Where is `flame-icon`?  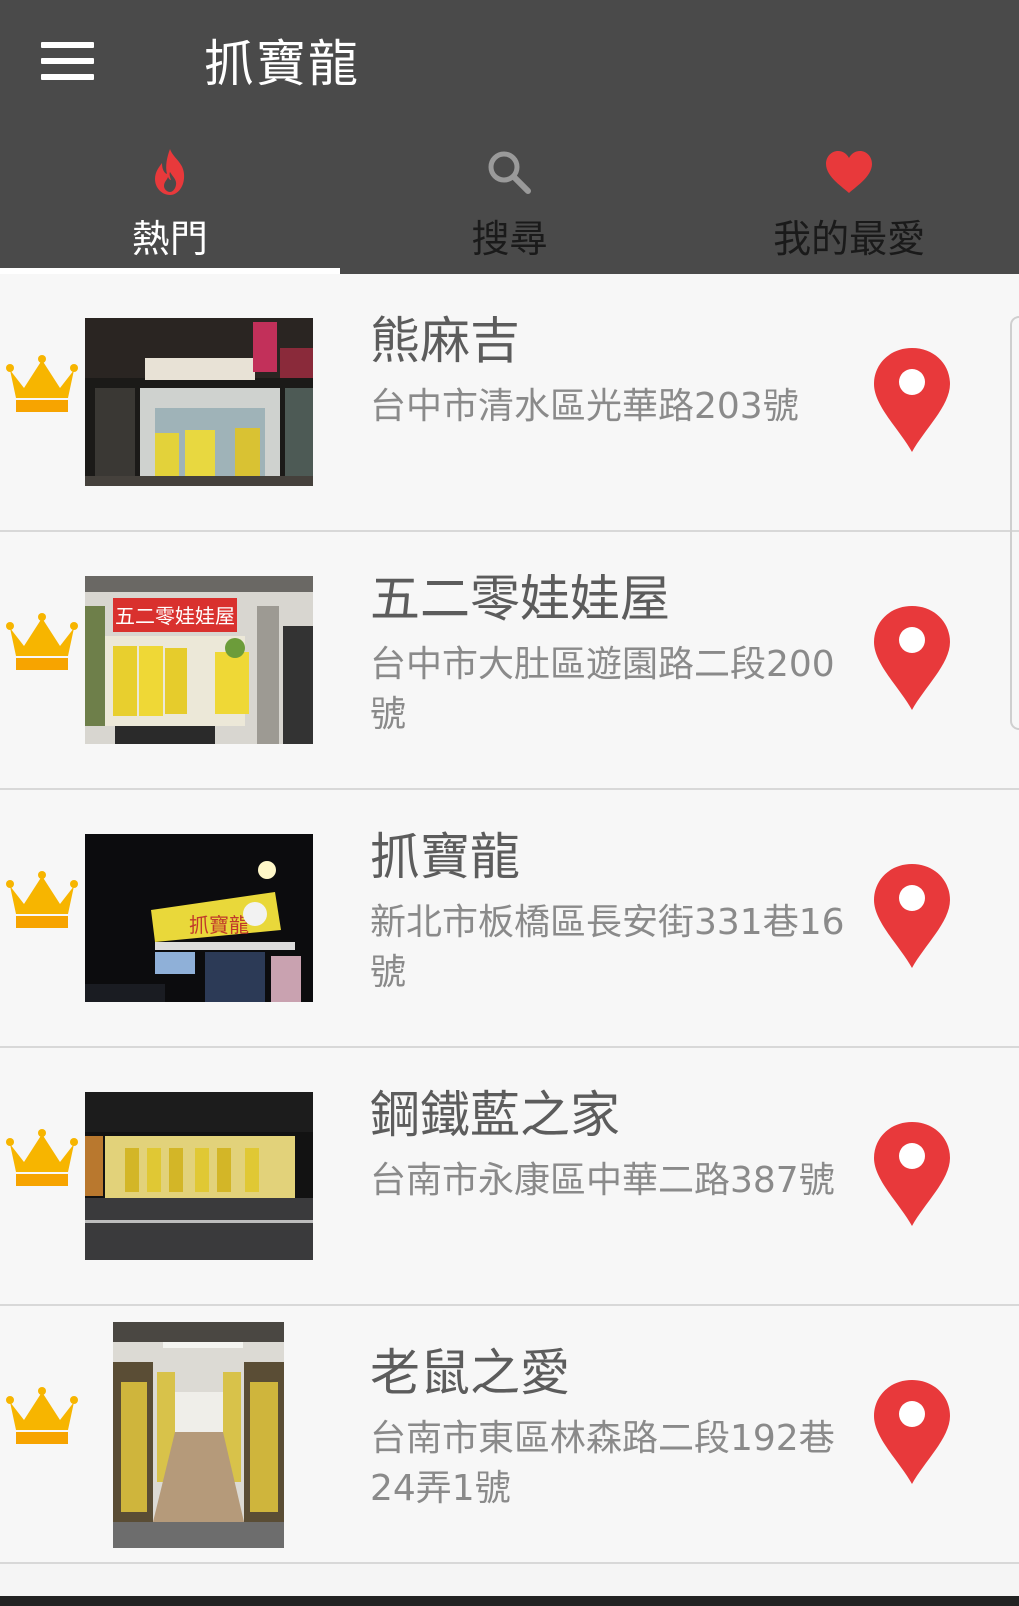
flame-icon is located at coordinates (169, 172).